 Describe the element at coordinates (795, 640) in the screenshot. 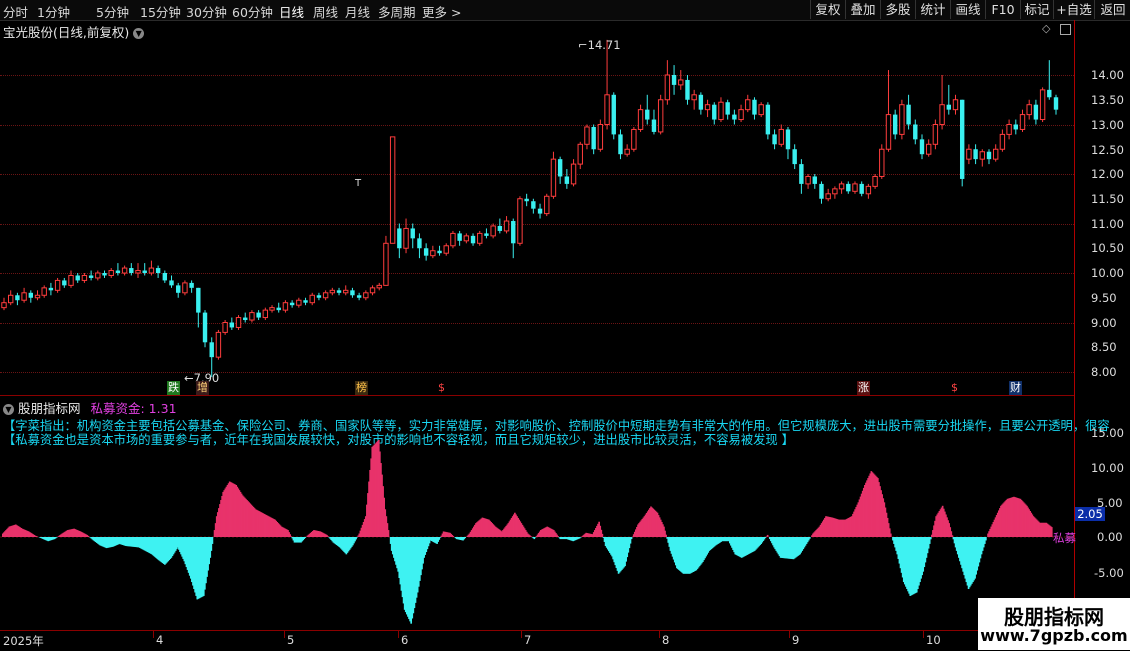

I see `date-label: 9` at that location.